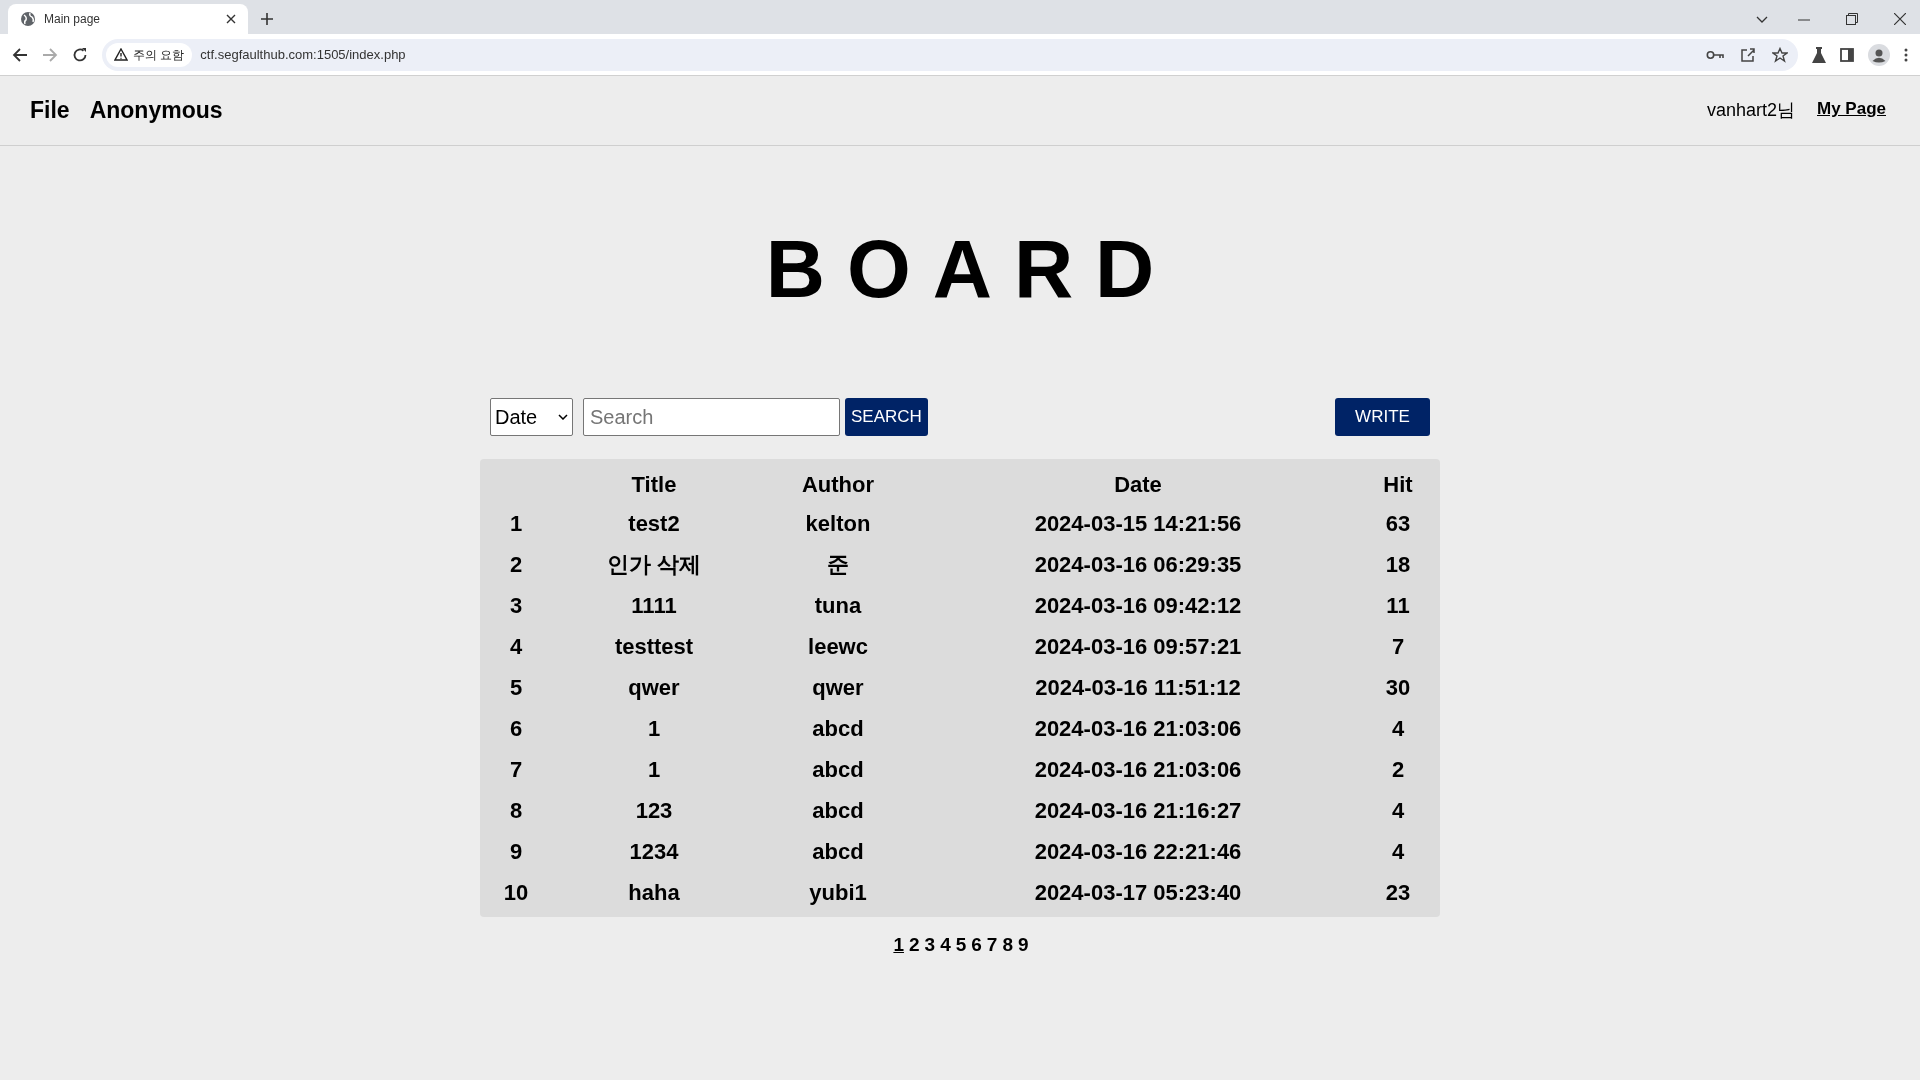 The width and height of the screenshot is (1920, 1080). What do you see at coordinates (128, 19) in the screenshot?
I see `browser-tab: Main page` at bounding box center [128, 19].